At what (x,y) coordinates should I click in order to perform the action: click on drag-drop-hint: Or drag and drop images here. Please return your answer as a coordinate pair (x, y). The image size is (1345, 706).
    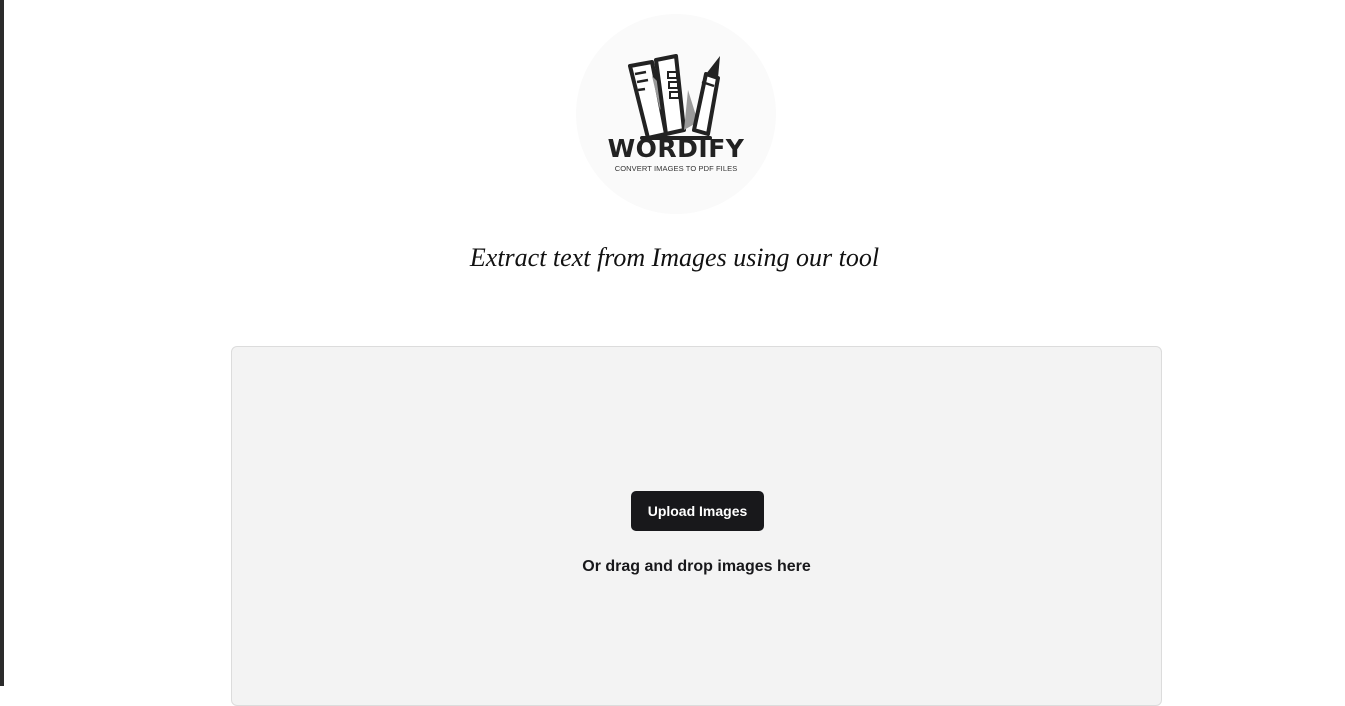
    Looking at the image, I should click on (696, 566).